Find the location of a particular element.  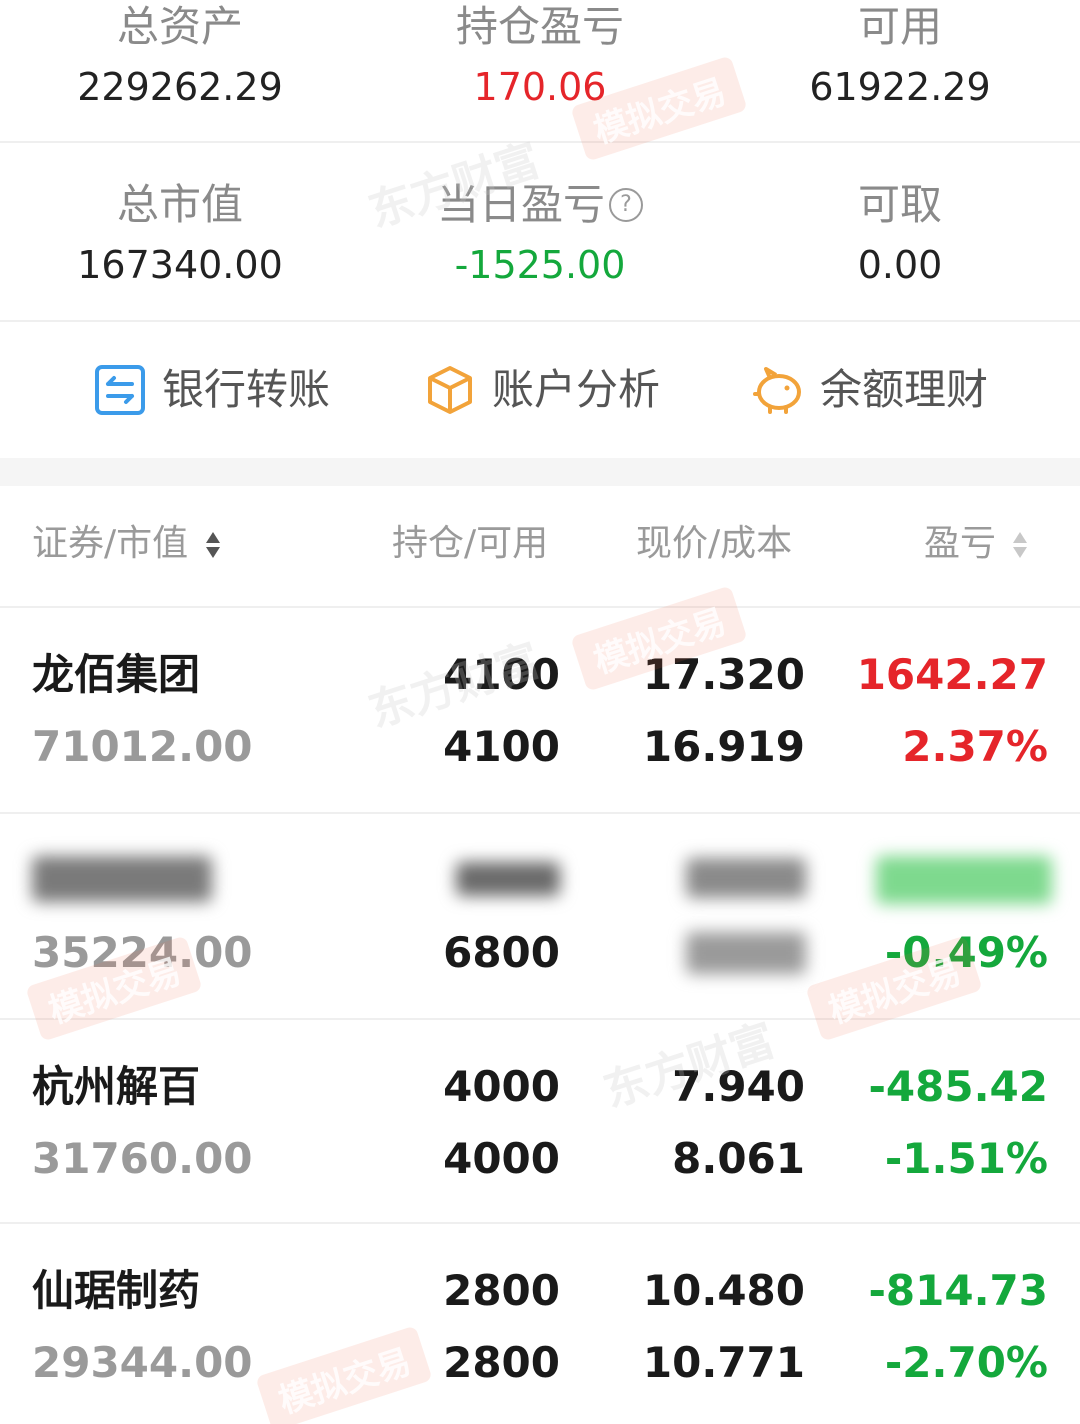

stock-market-value: 35224.00 is located at coordinates (142, 952).